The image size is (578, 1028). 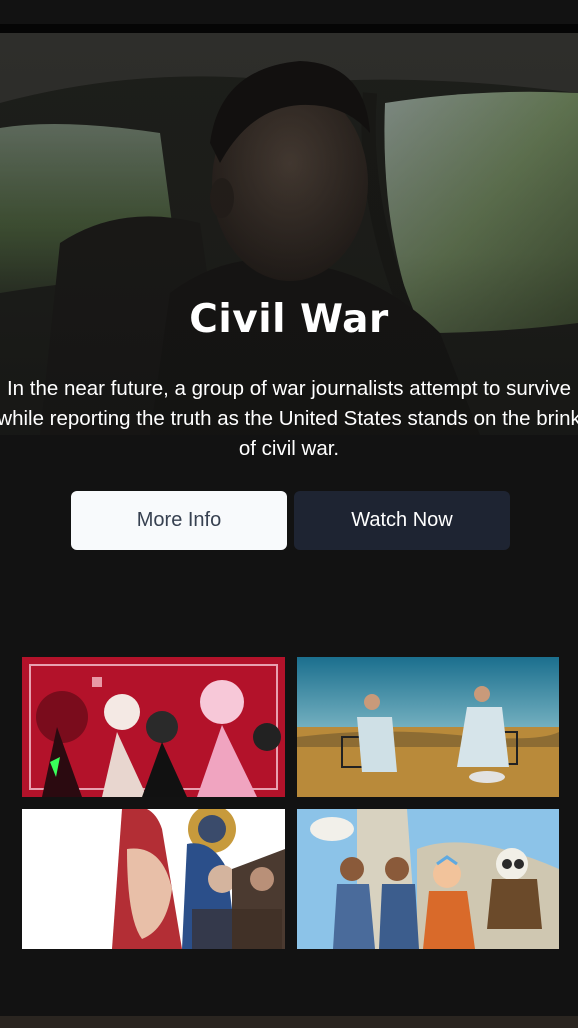 I want to click on avatar-last-airbender-poster, so click(x=428, y=879).